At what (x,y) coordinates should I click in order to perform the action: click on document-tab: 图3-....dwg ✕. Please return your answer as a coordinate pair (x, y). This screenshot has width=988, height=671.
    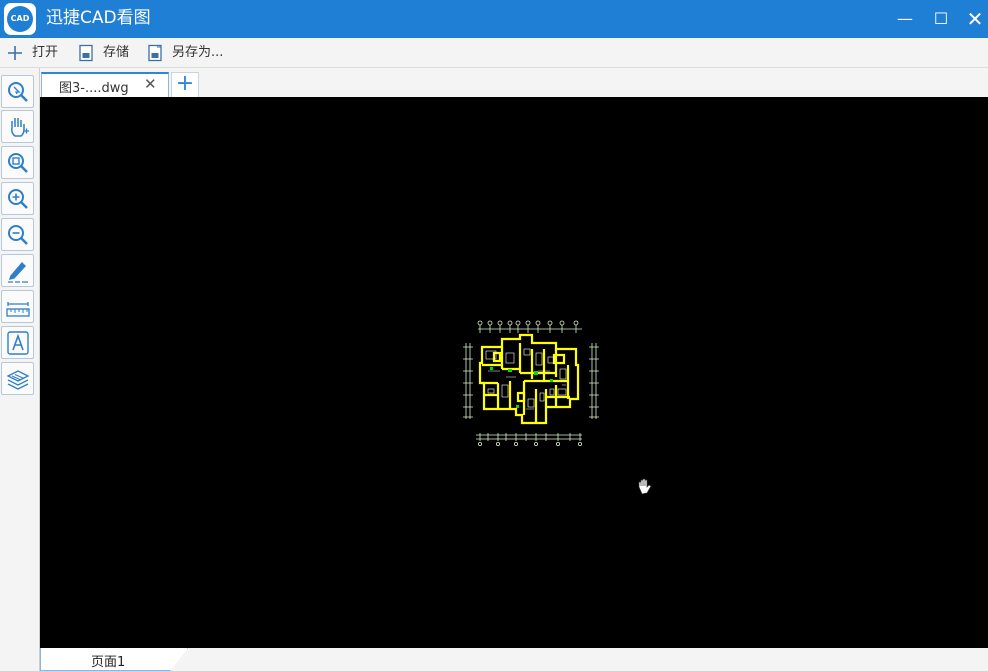
    Looking at the image, I should click on (105, 84).